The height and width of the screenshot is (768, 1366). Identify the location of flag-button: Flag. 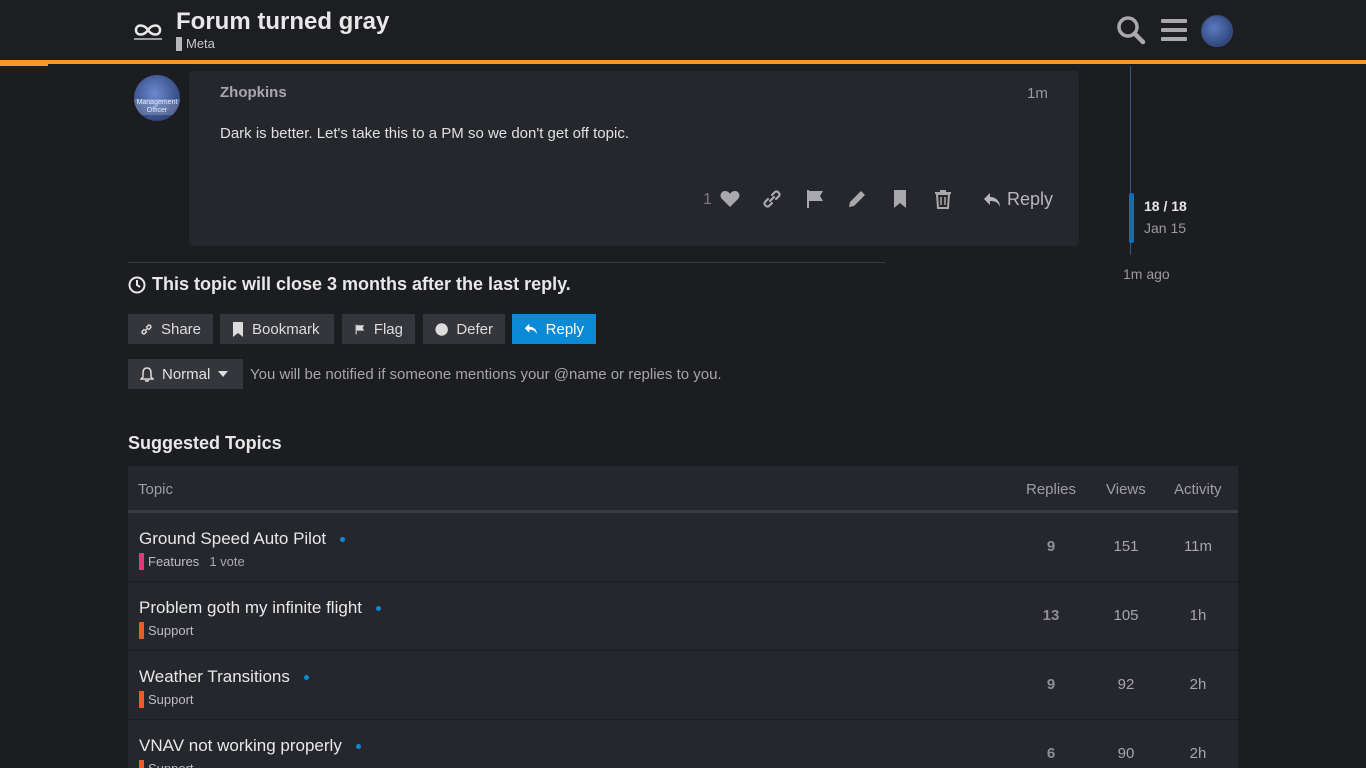
(378, 329).